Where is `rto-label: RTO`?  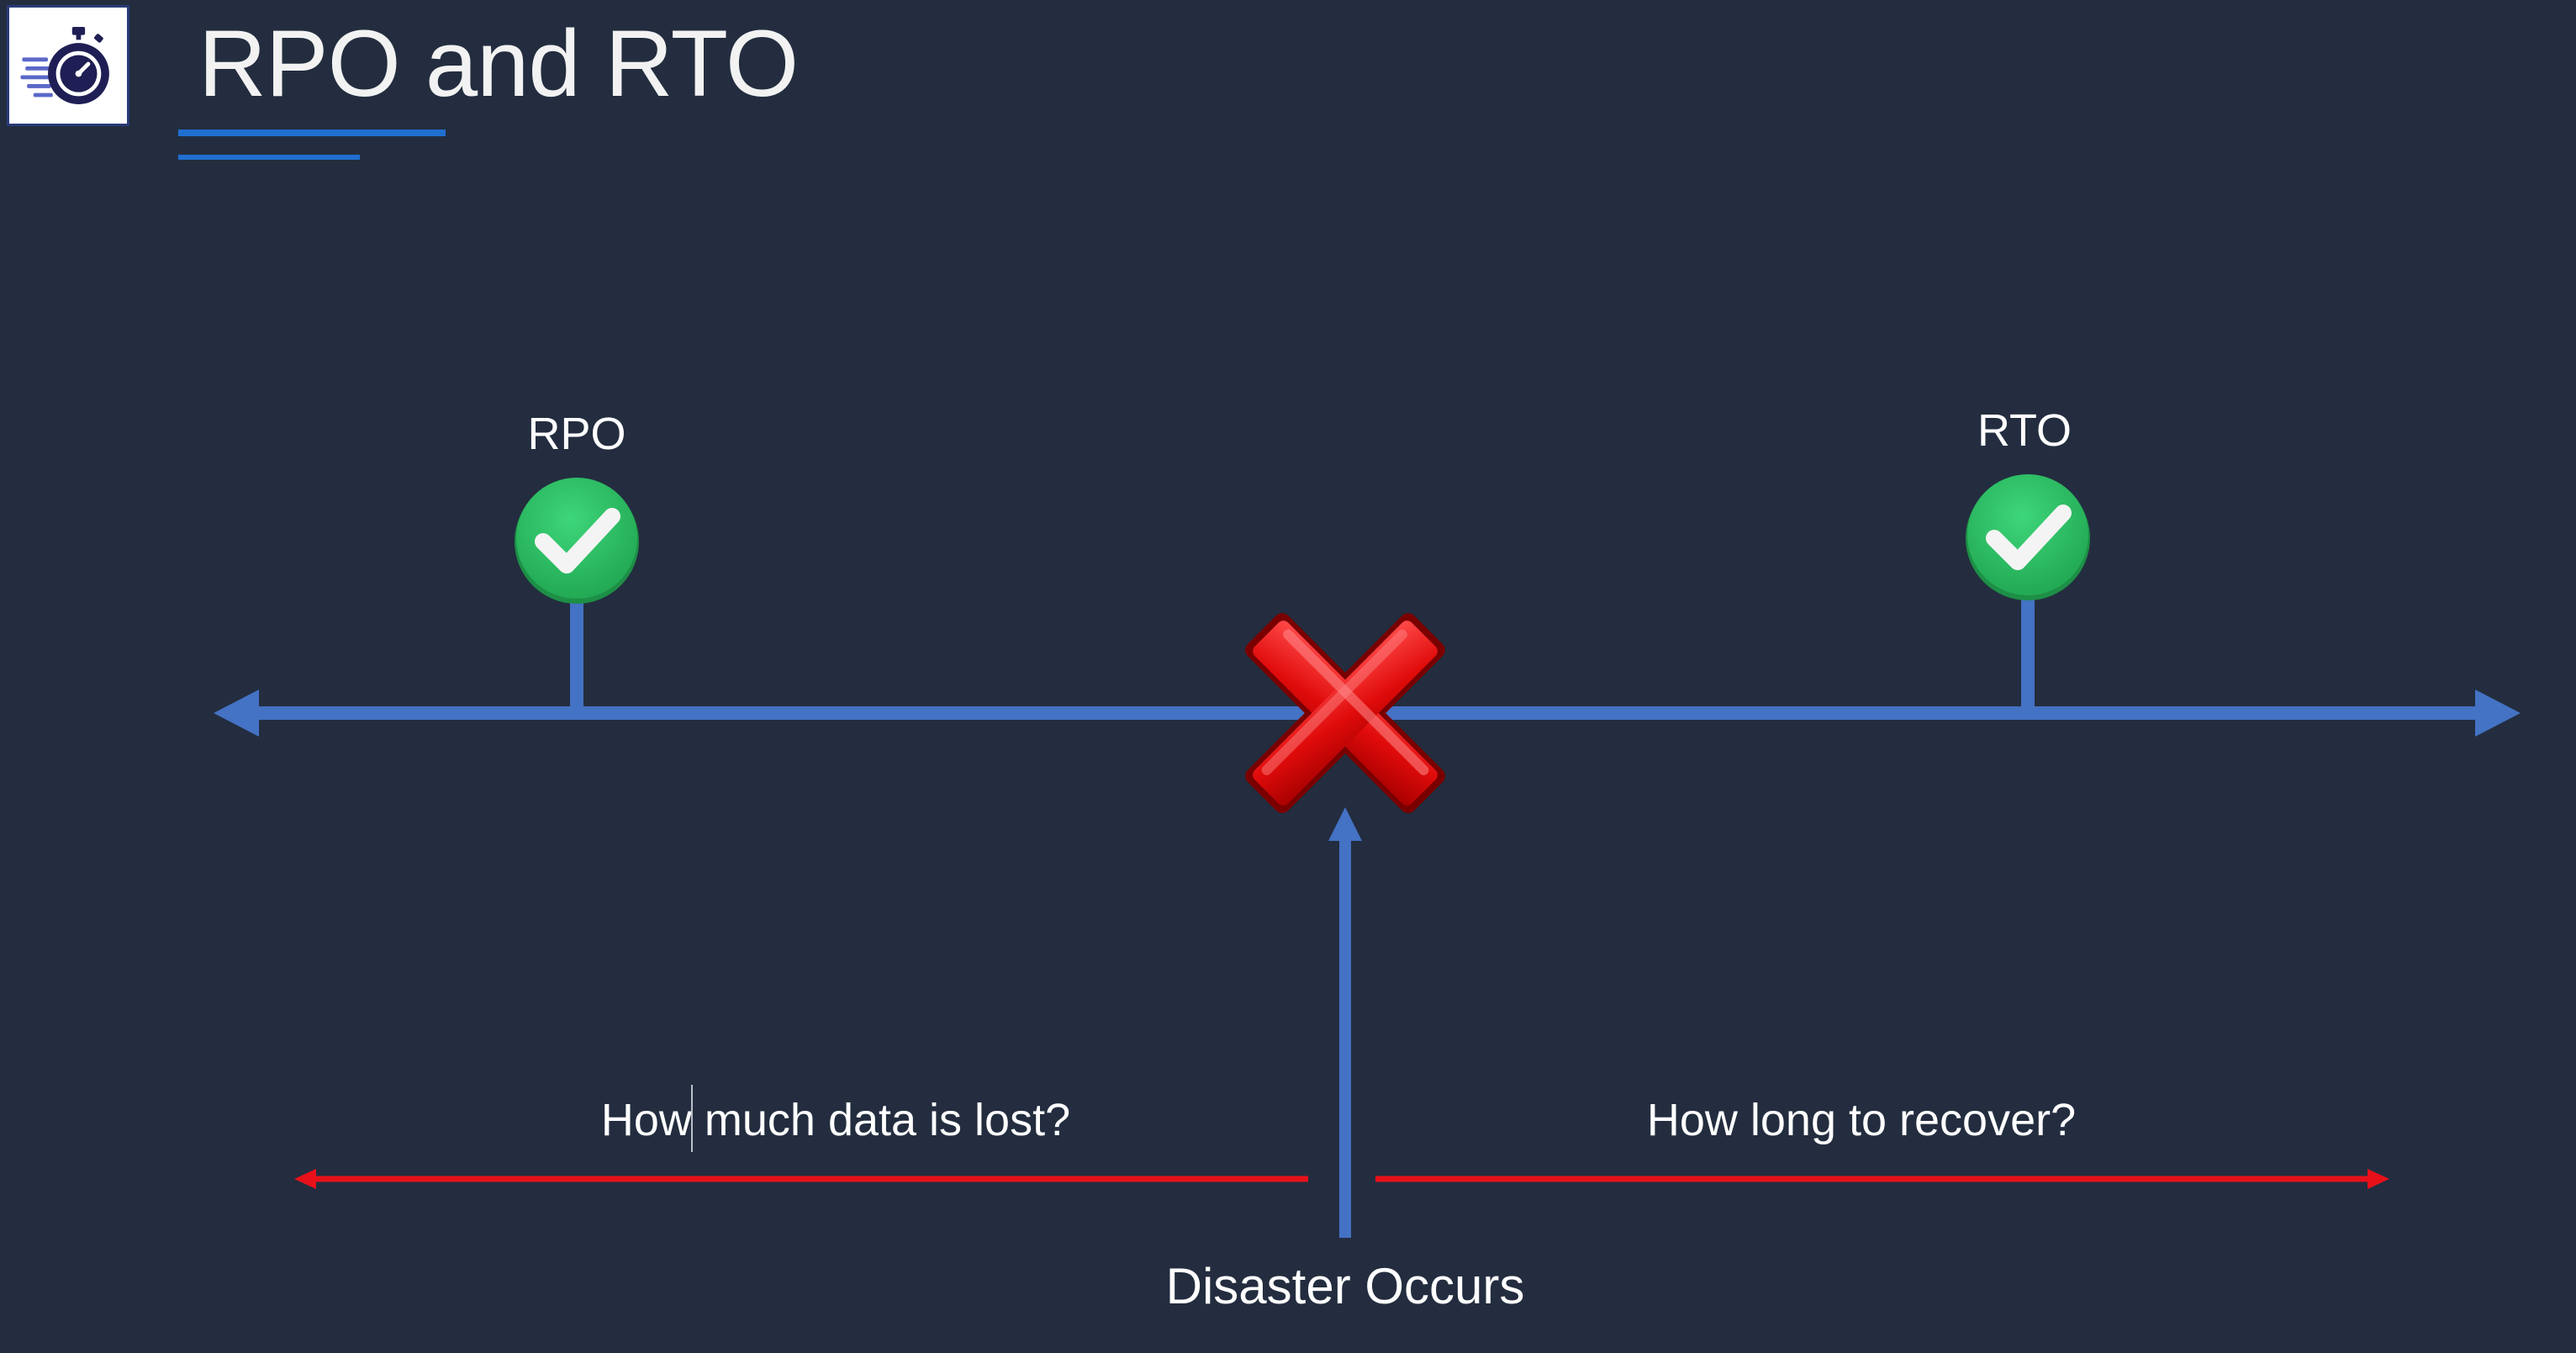 rto-label: RTO is located at coordinates (2024, 430).